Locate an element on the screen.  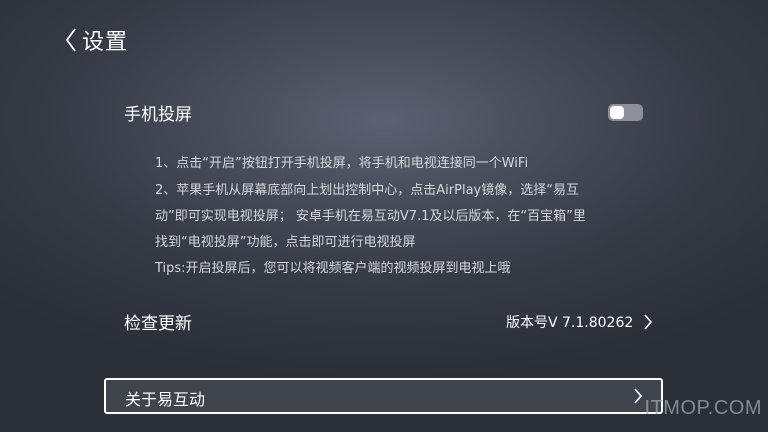
version-text: 版本号V 7.1.80262 is located at coordinates (570, 323).